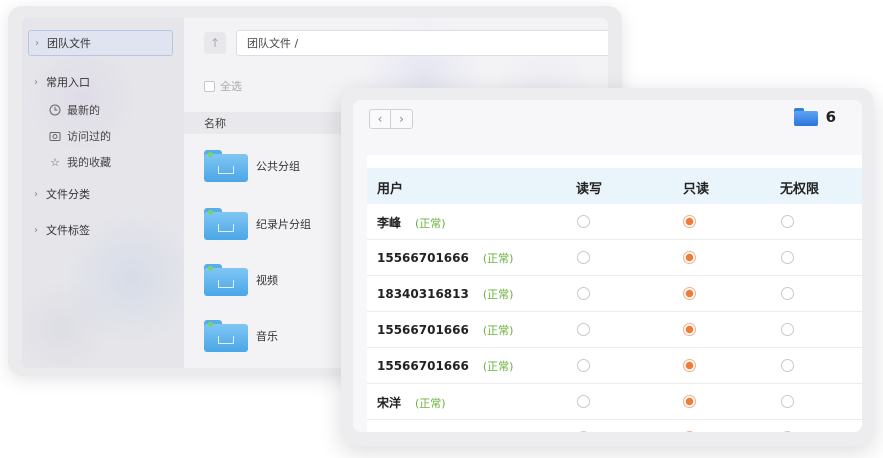 This screenshot has width=883, height=458. I want to click on folder-name: 纪录片分组, so click(283, 224).